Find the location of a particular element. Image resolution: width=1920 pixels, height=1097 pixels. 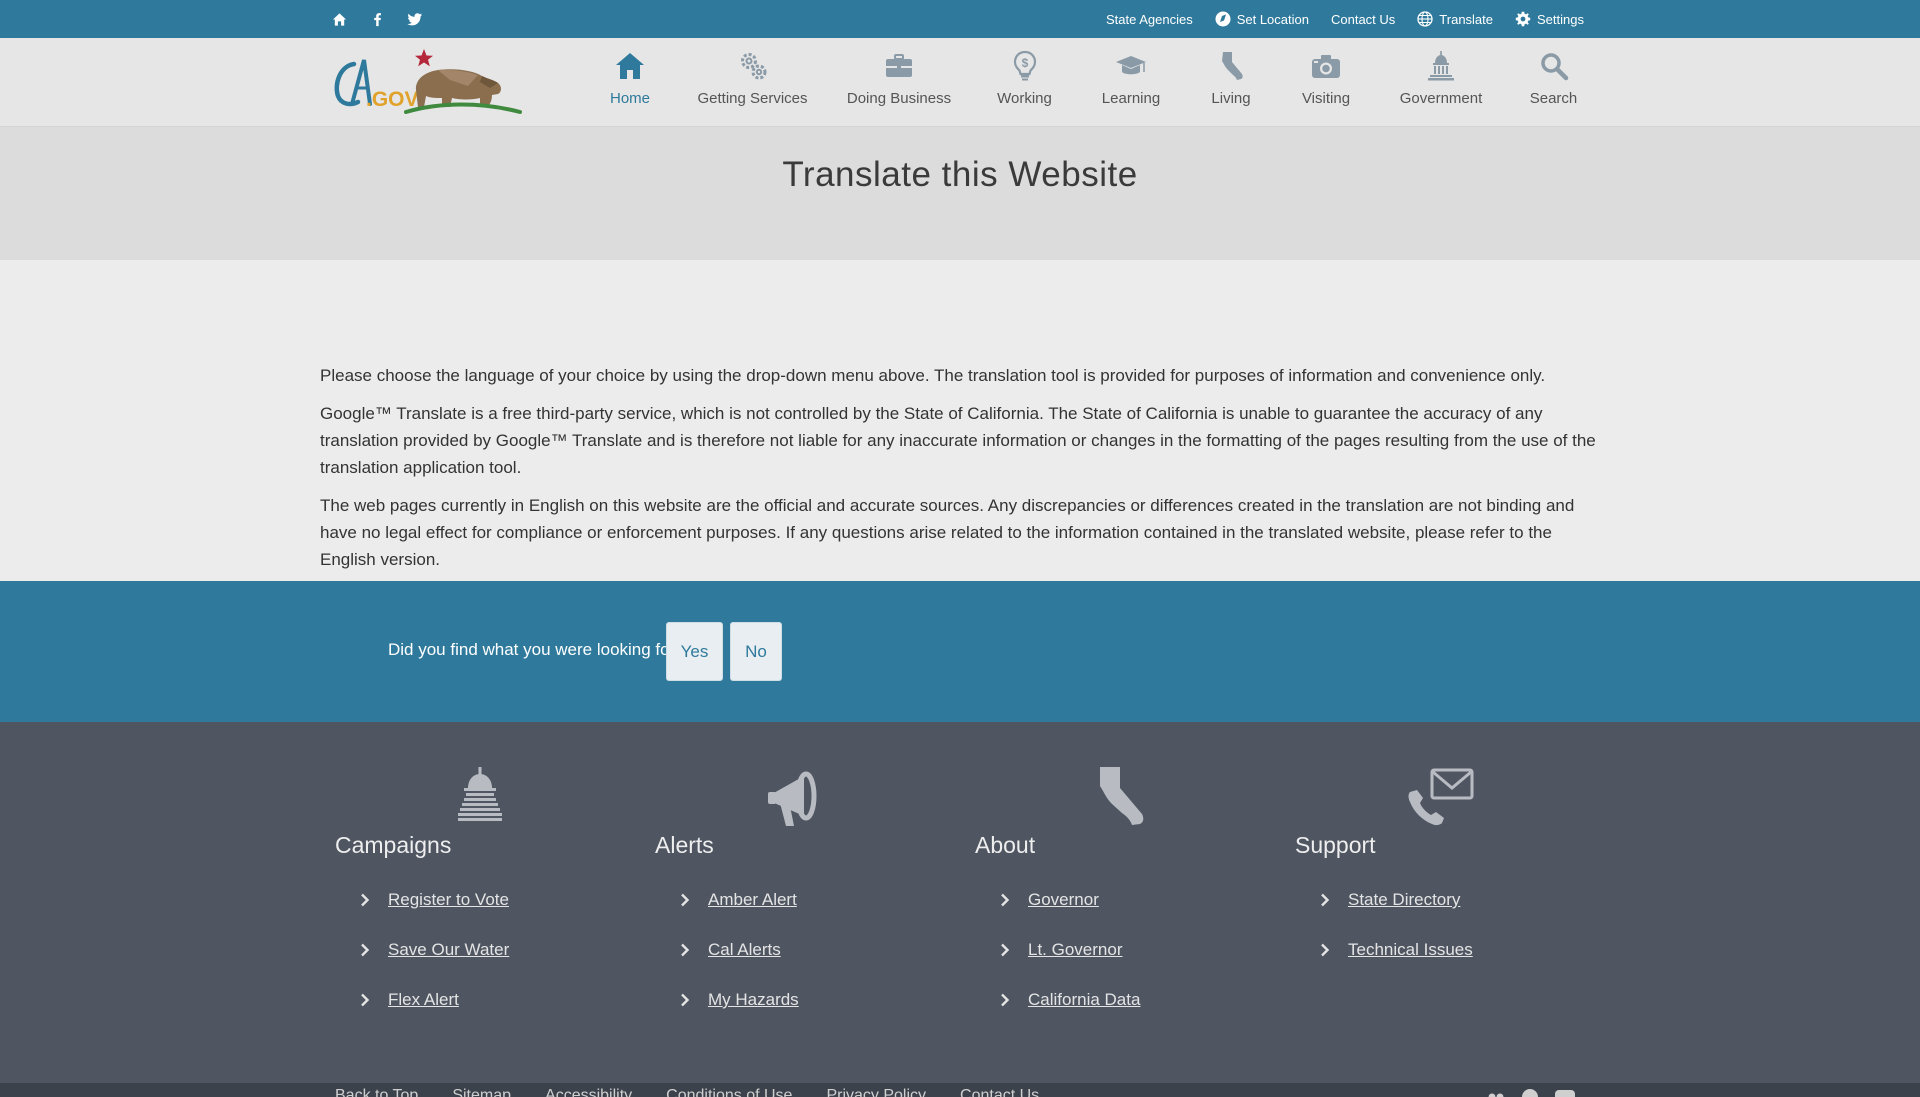

footer-link: Register to Vote is located at coordinates (448, 900).